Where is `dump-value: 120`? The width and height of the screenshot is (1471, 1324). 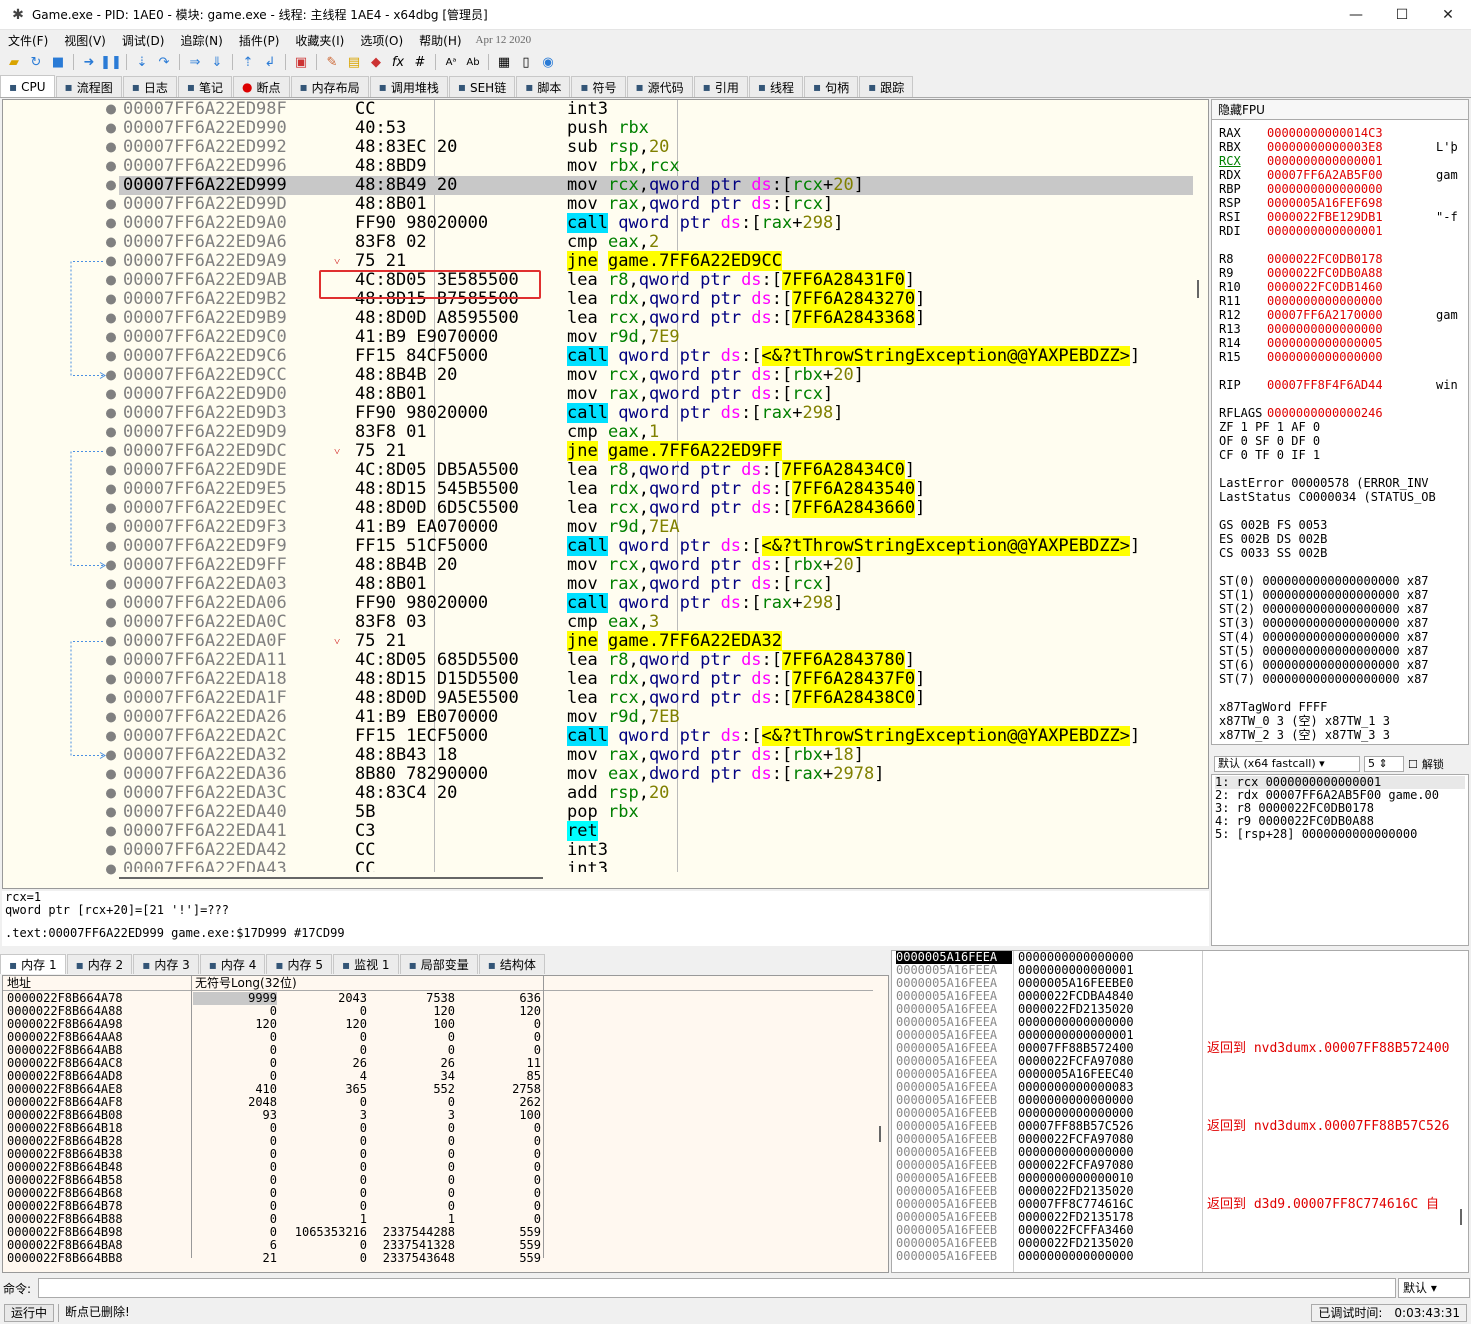 dump-value: 120 is located at coordinates (498, 1011).